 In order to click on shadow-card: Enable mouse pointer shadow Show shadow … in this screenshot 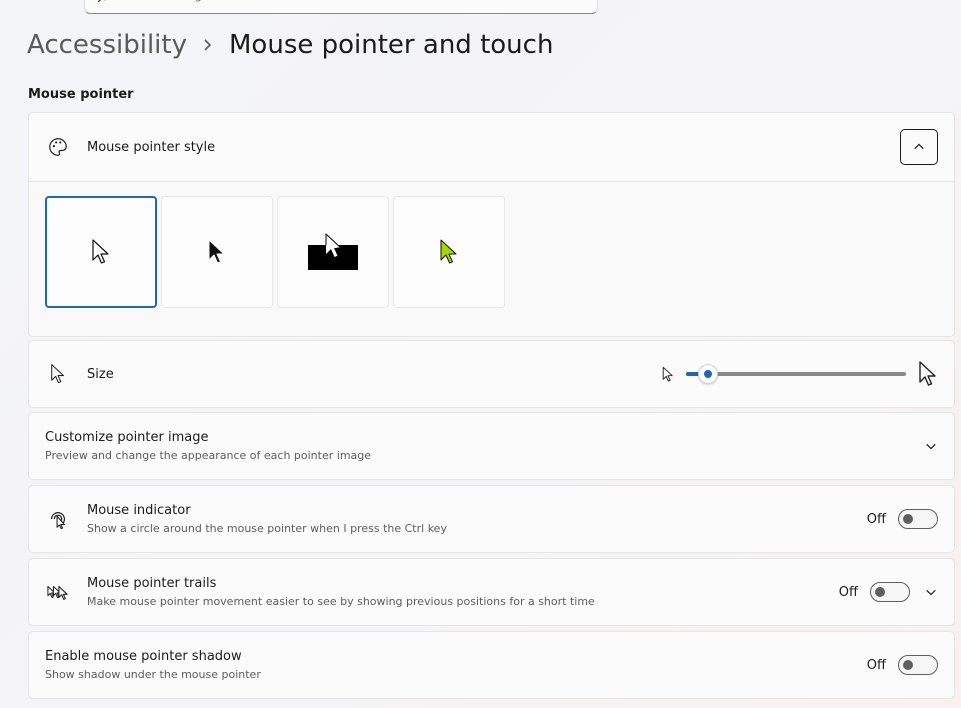, I will do `click(491, 665)`.